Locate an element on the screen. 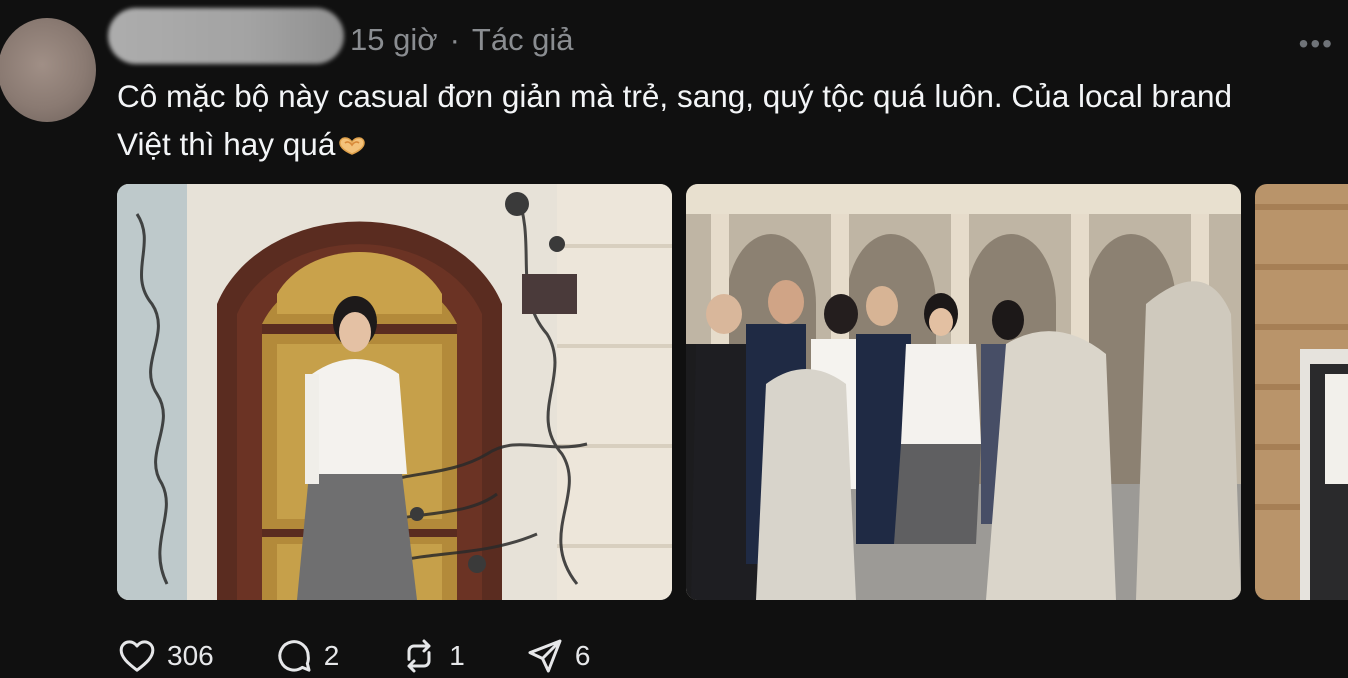 The height and width of the screenshot is (678, 1348). heart-hands-emoji-icon is located at coordinates (352, 138).